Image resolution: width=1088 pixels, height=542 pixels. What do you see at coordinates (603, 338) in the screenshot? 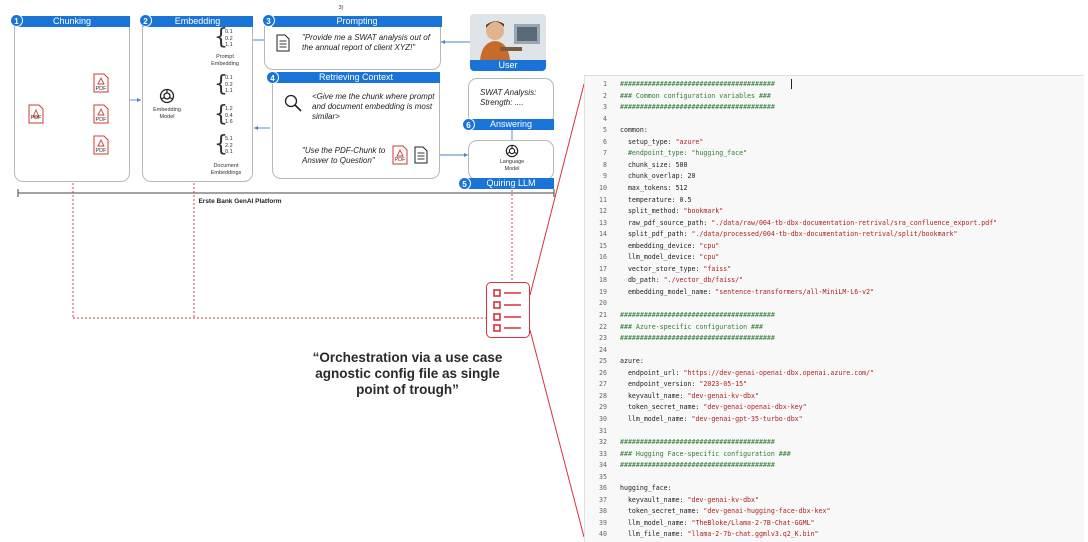
I see `code-line-number: 23` at bounding box center [603, 338].